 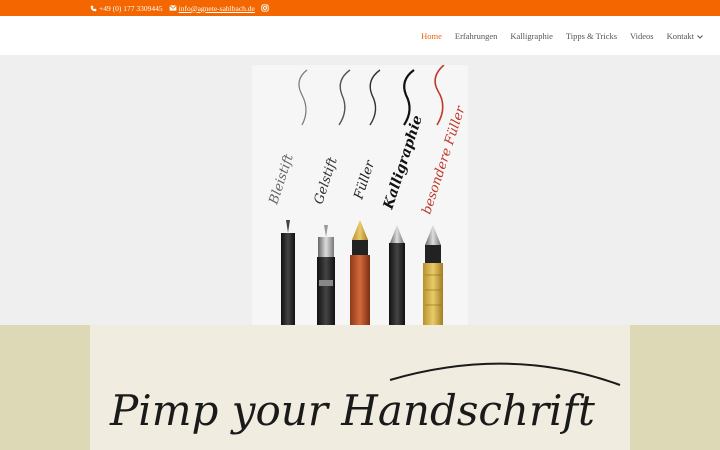 I want to click on envelope-icon, so click(x=172, y=8).